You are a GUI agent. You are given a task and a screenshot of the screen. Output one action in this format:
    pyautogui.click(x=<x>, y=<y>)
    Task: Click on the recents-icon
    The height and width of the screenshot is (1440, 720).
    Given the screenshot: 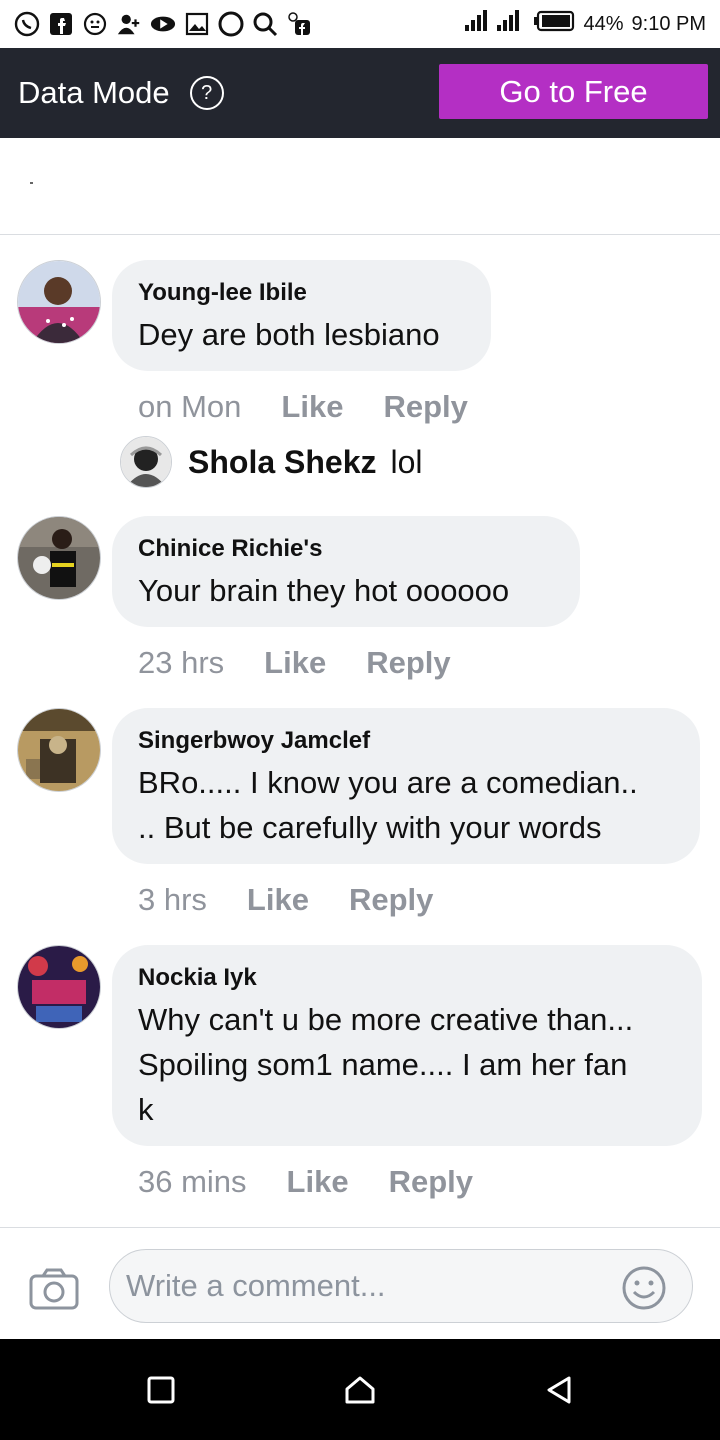 What is the action you would take?
    pyautogui.click(x=161, y=1390)
    